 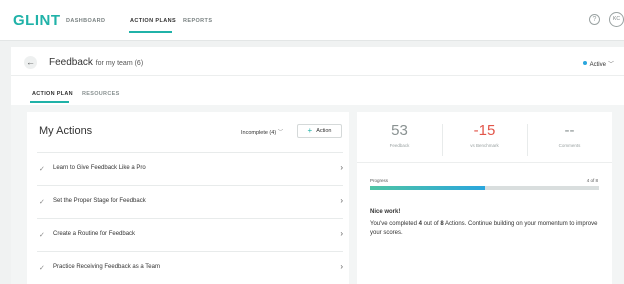 What do you see at coordinates (594, 19) in the screenshot?
I see `help-icon: ?` at bounding box center [594, 19].